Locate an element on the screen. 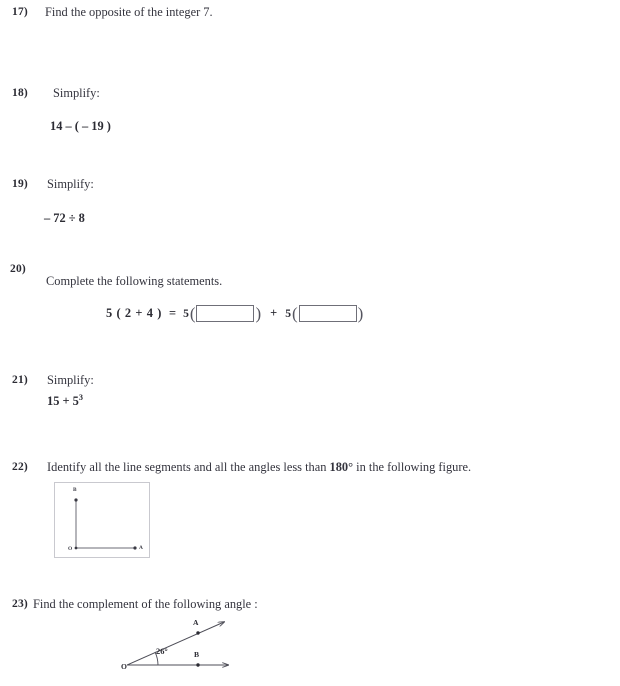 This screenshot has width=620, height=686. coefficient-first: 5 is located at coordinates (186, 313).